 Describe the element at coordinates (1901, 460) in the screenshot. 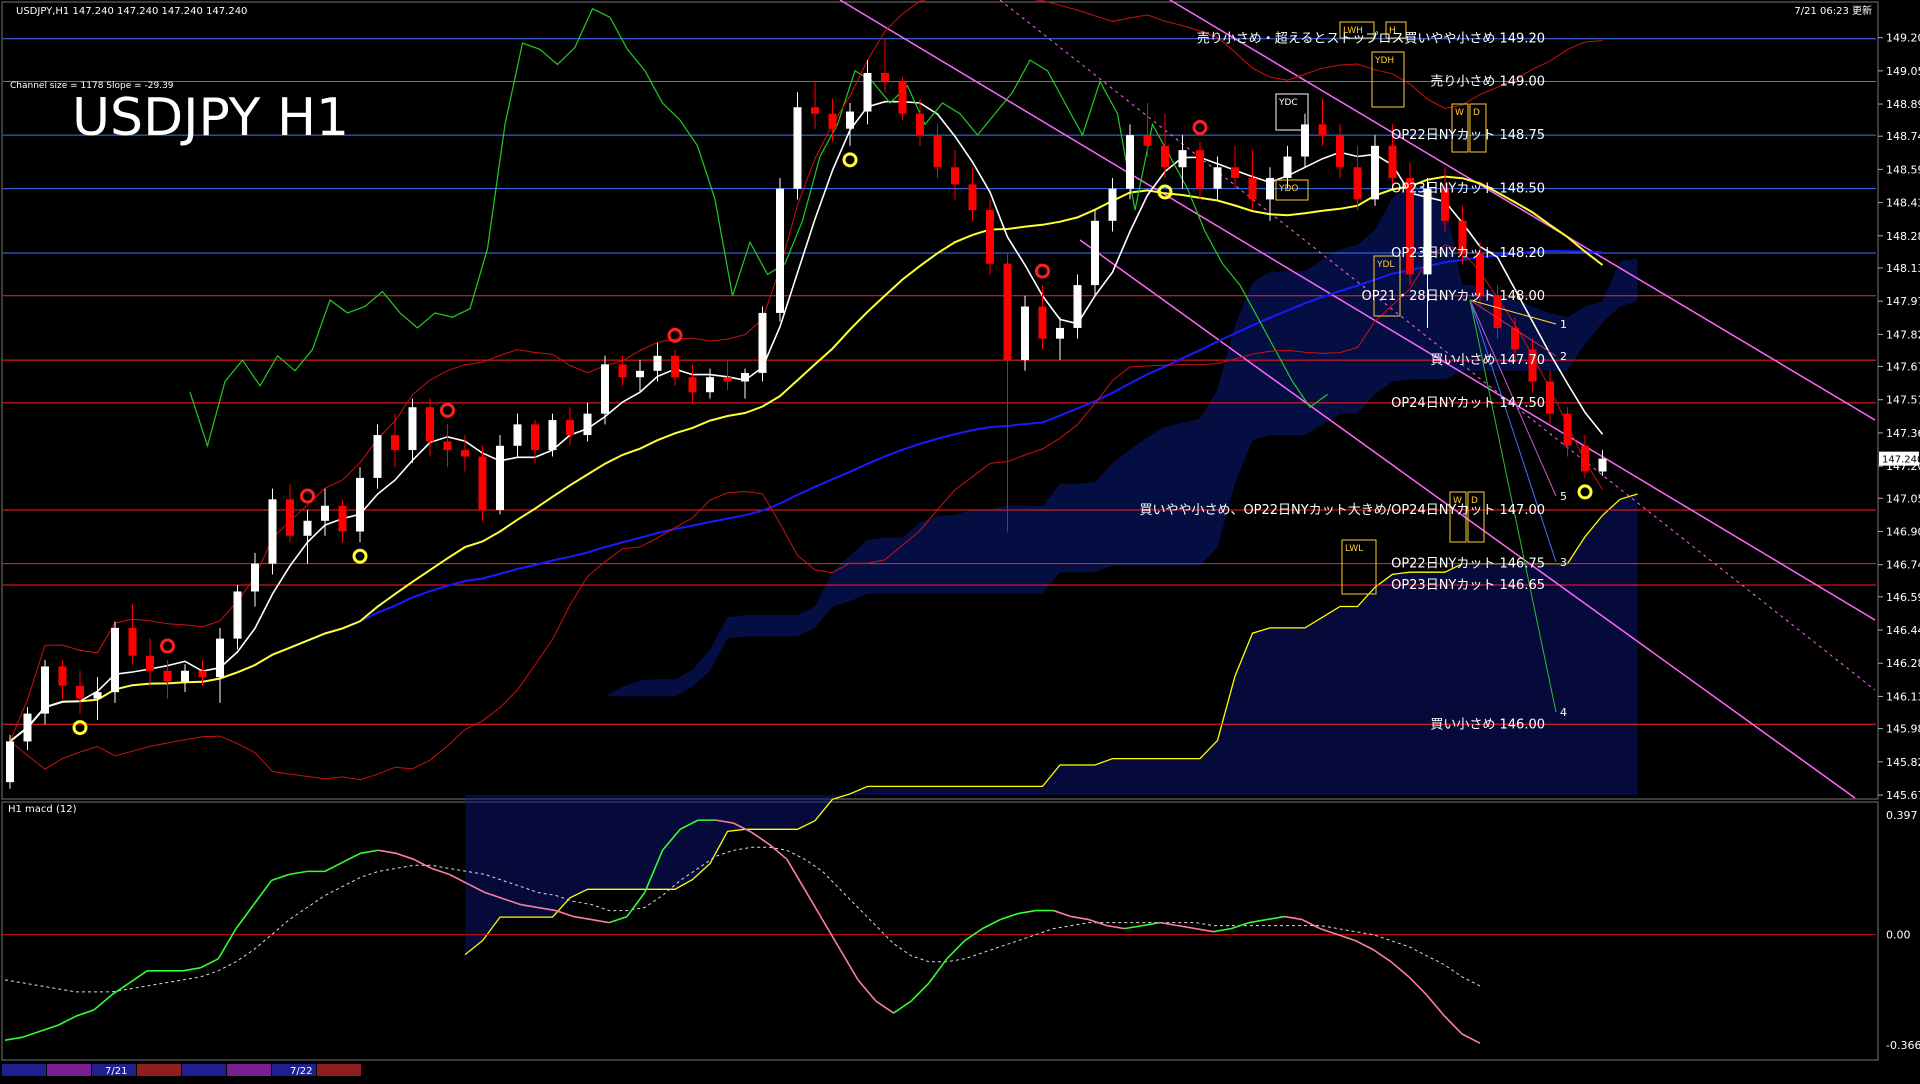

I see `current-price-label: 147.240` at that location.